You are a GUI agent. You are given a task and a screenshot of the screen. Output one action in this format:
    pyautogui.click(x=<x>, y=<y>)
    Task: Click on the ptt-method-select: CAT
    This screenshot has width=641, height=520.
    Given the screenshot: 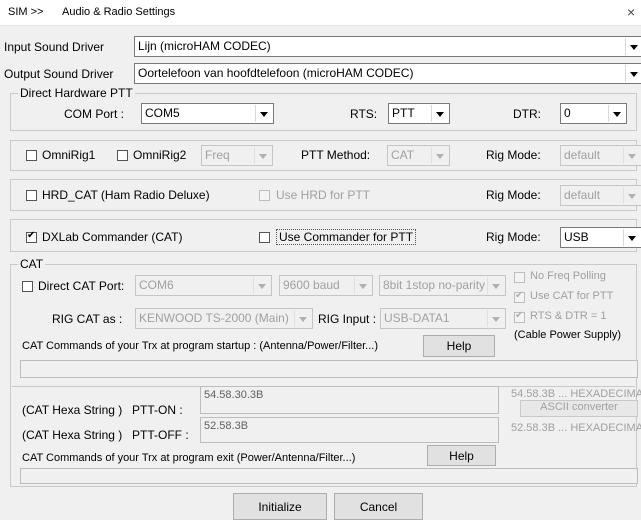 What is the action you would take?
    pyautogui.click(x=418, y=155)
    